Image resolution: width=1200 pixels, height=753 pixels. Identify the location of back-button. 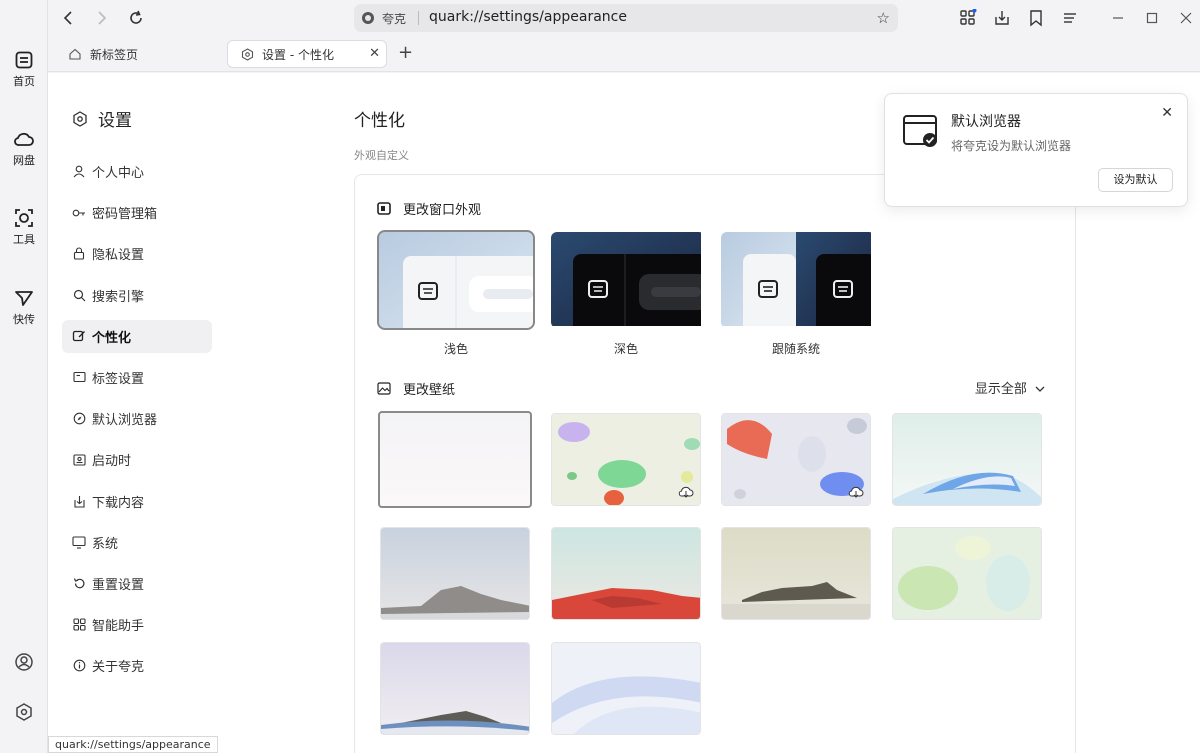
(68, 18).